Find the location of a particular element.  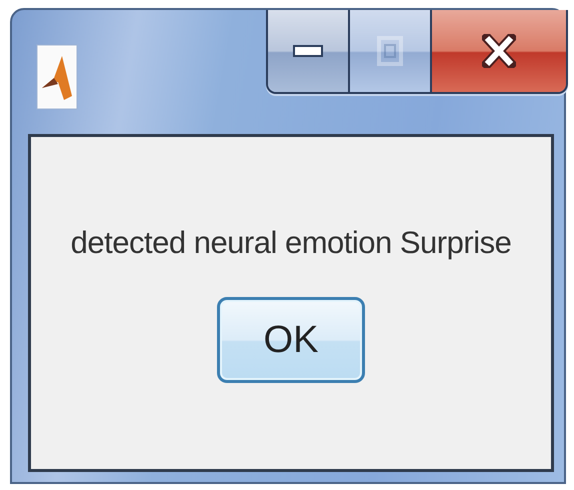

minimize-button is located at coordinates (308, 51).